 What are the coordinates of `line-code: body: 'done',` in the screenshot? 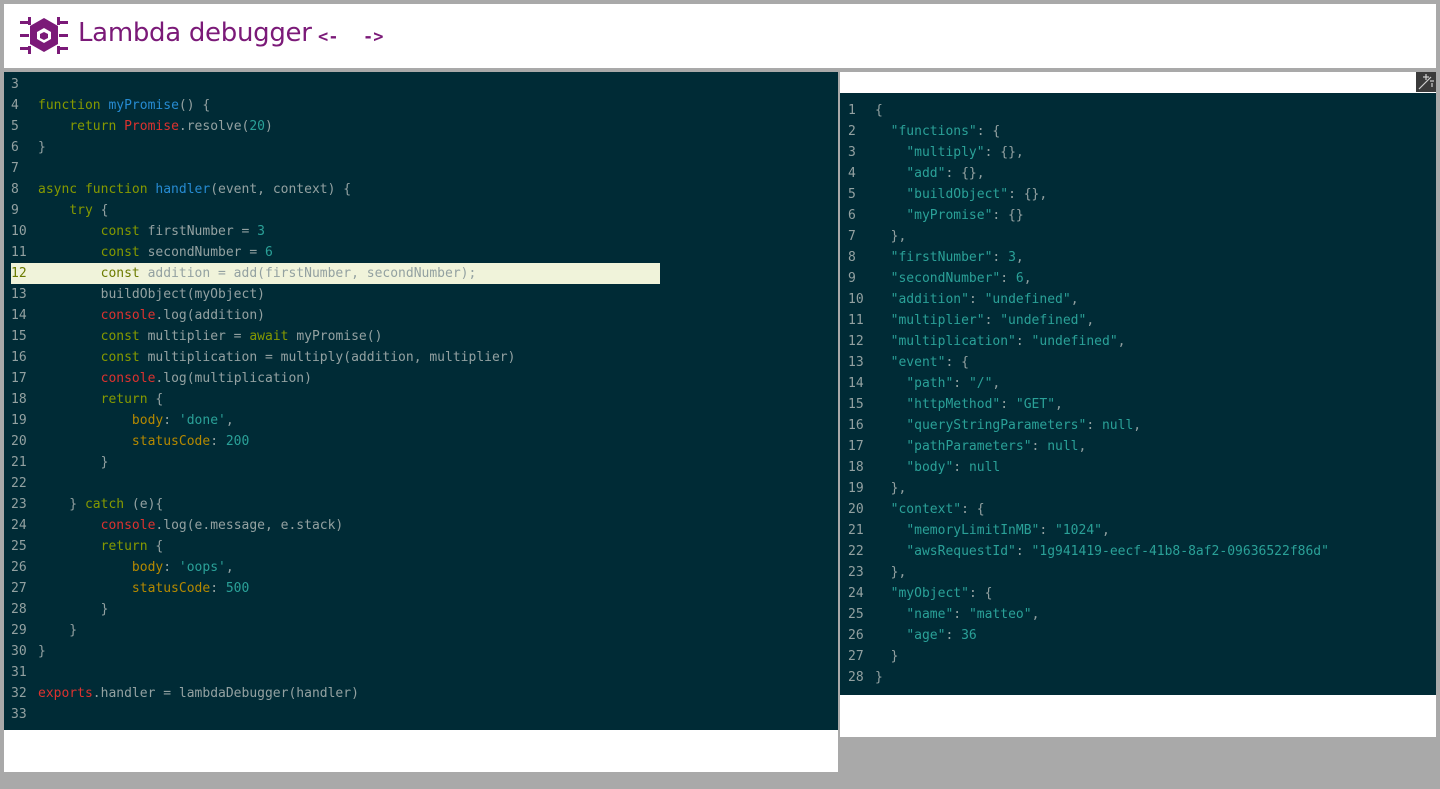 It's located at (136, 420).